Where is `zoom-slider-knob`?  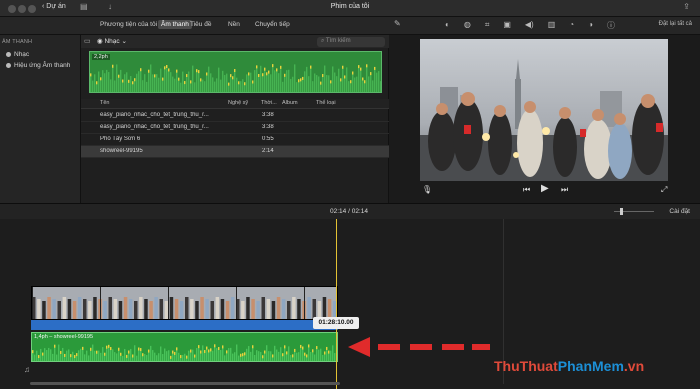
zoom-slider-knob is located at coordinates (621, 211).